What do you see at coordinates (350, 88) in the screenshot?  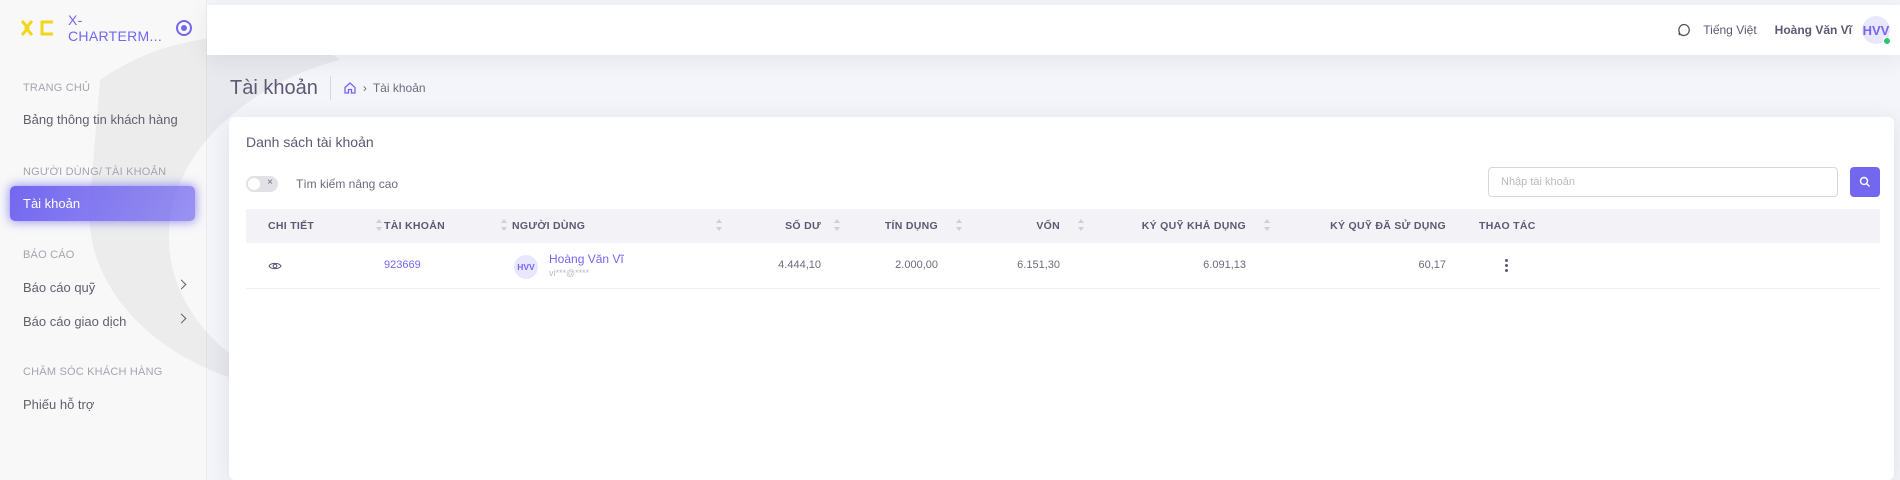 I see `home-icon` at bounding box center [350, 88].